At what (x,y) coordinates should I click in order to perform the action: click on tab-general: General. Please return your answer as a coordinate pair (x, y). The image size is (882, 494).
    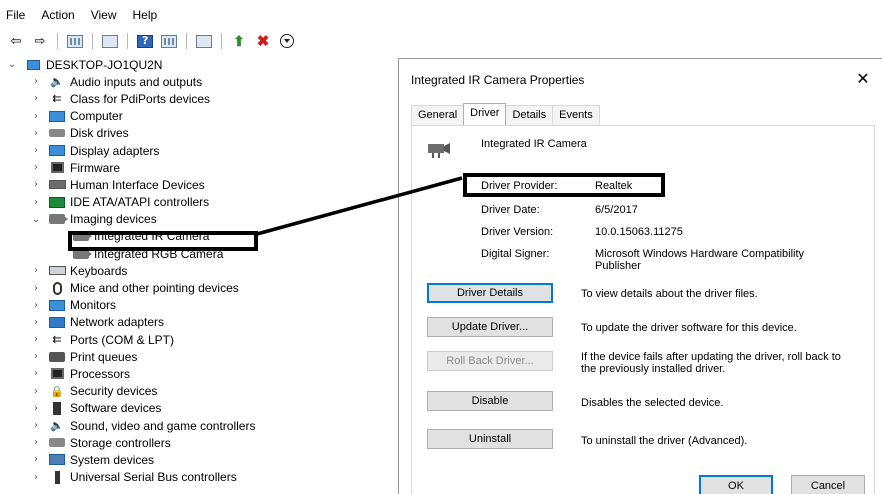
    Looking at the image, I should click on (438, 115).